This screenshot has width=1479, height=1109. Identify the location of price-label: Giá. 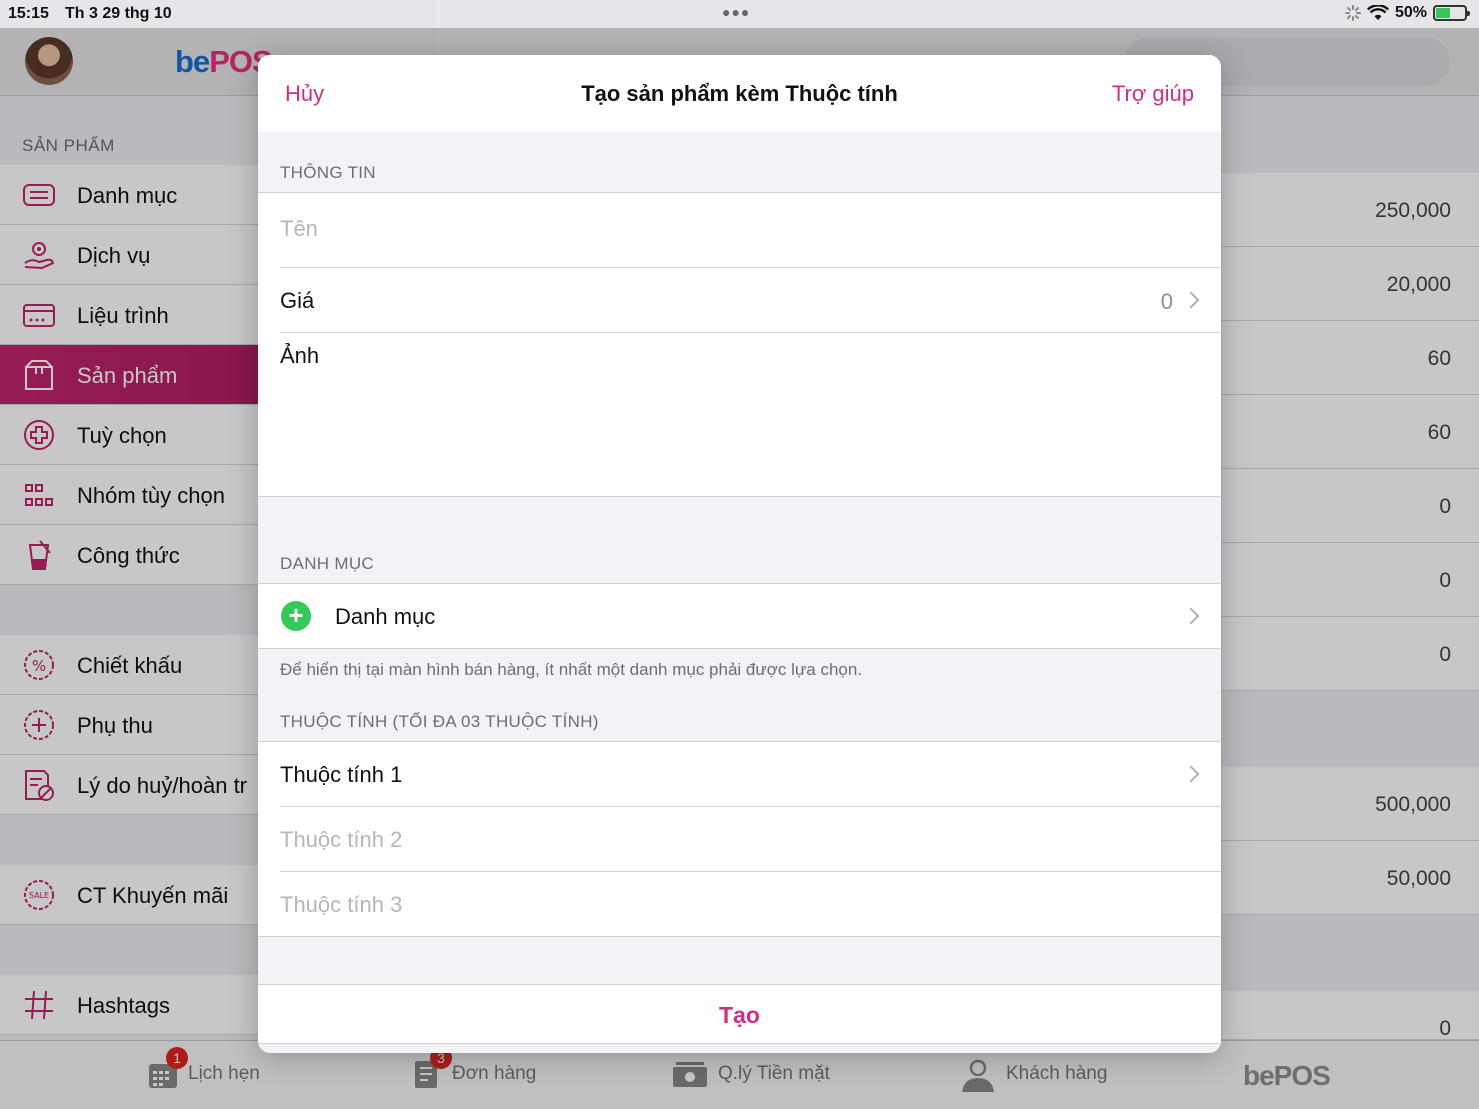
(297, 300).